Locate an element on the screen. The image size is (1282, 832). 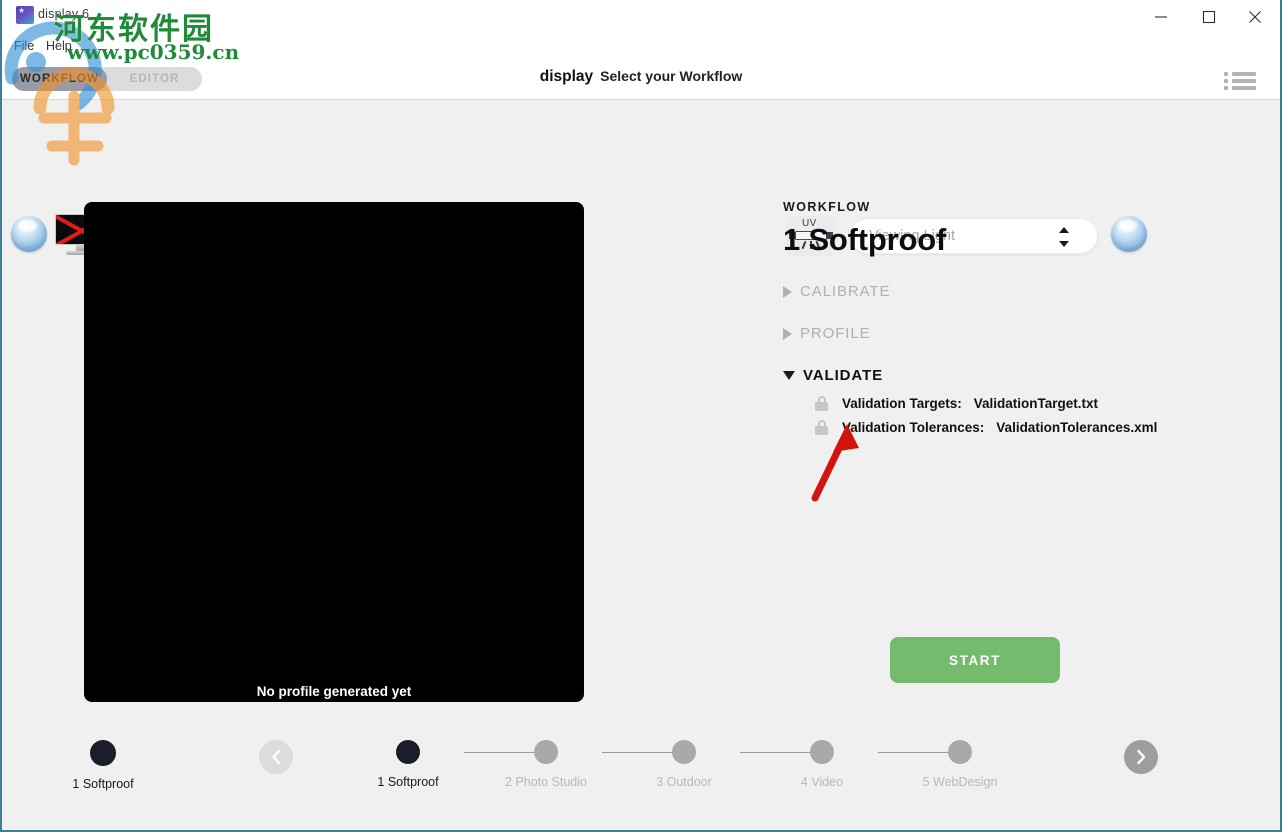
maximize-icon is located at coordinates (1209, 17).